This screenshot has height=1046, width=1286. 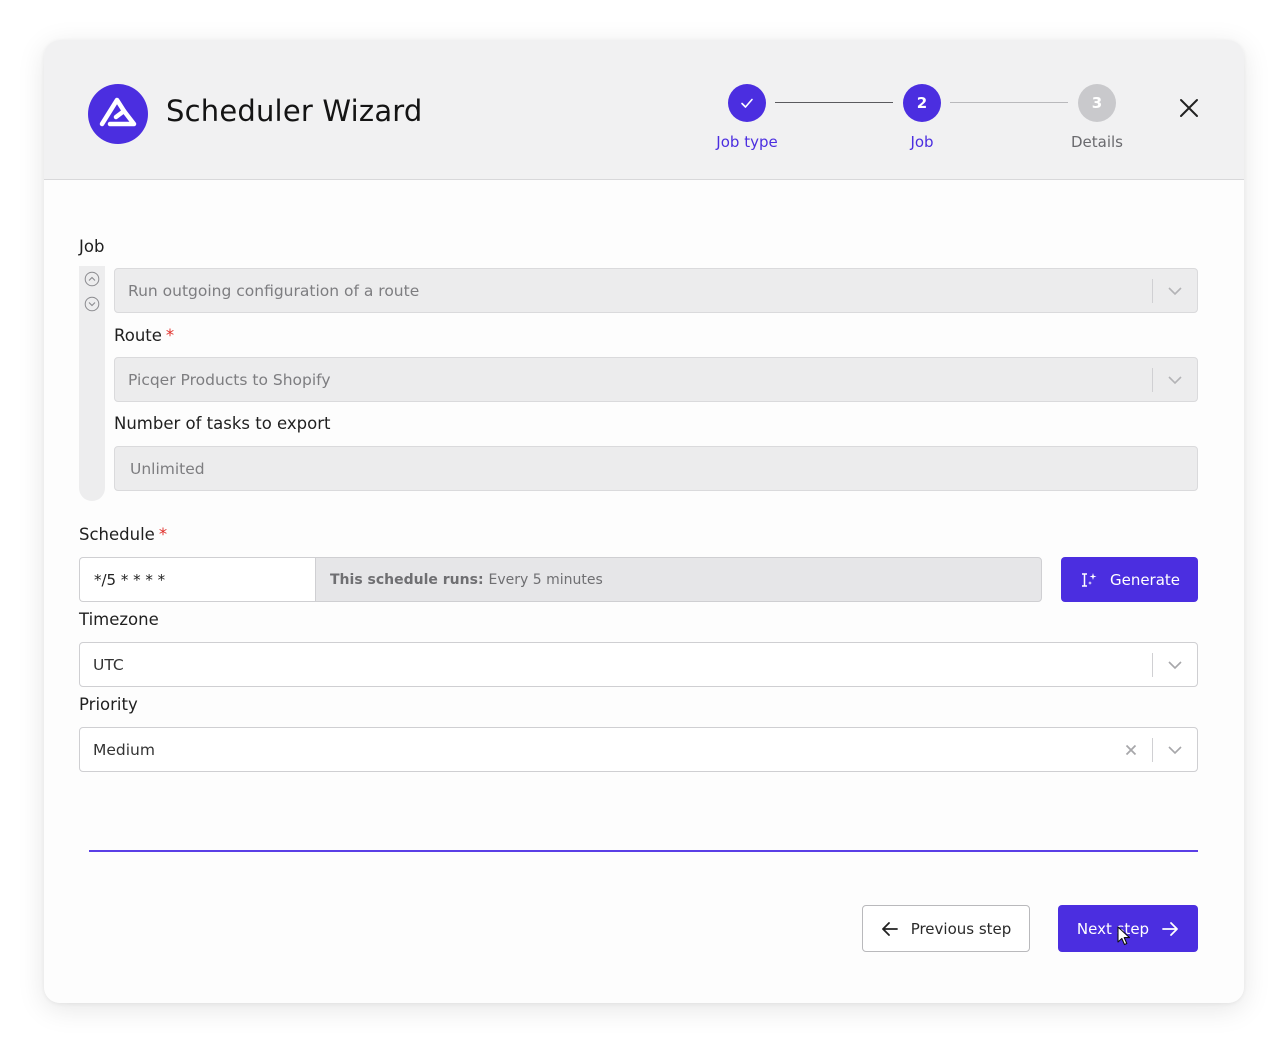 I want to click on timezone-label: Timezone, so click(x=119, y=619).